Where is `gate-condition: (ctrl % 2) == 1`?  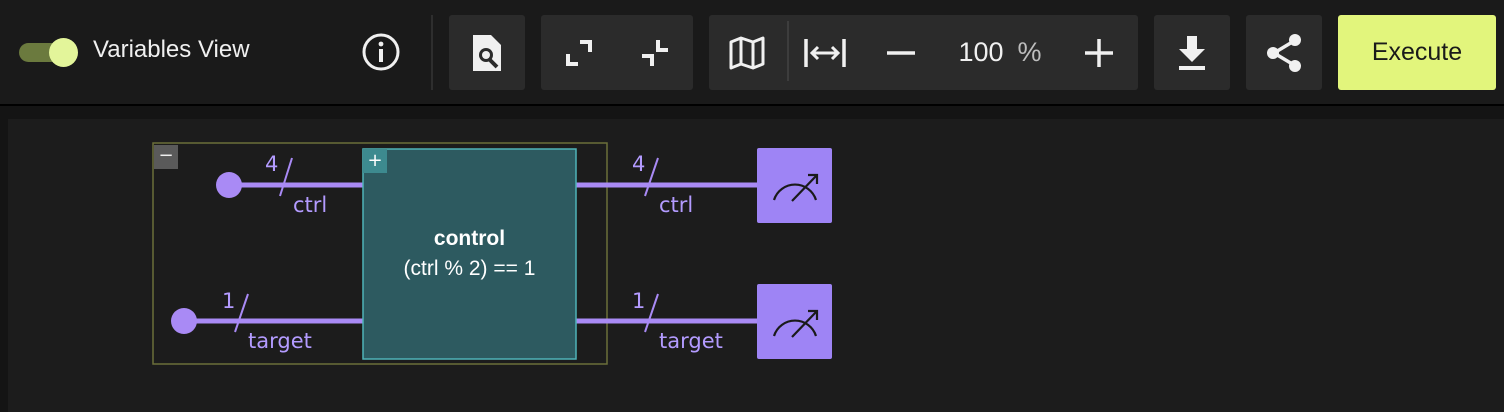 gate-condition: (ctrl % 2) == 1 is located at coordinates (469, 268).